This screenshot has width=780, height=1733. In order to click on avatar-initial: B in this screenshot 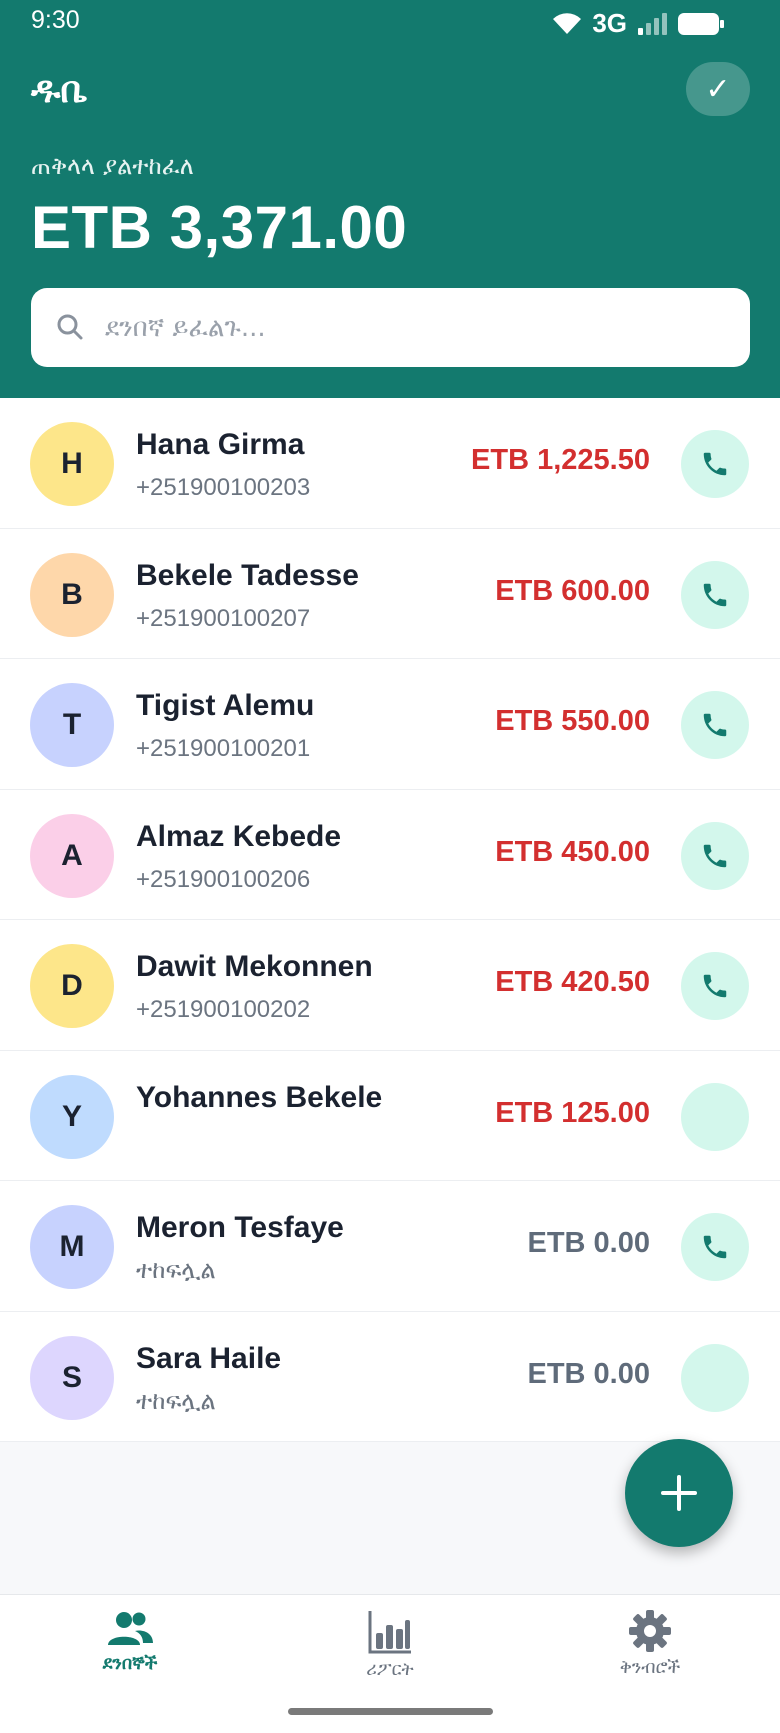, I will do `click(72, 594)`.